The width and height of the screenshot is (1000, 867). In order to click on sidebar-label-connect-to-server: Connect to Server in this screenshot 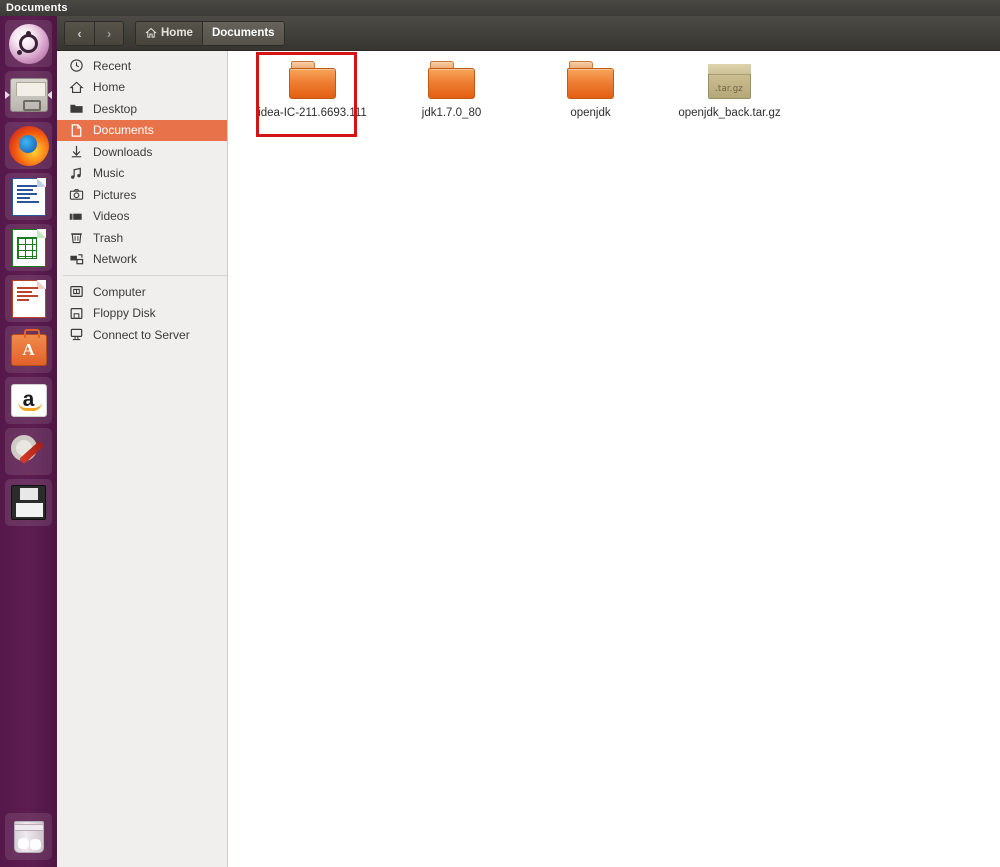, I will do `click(141, 334)`.